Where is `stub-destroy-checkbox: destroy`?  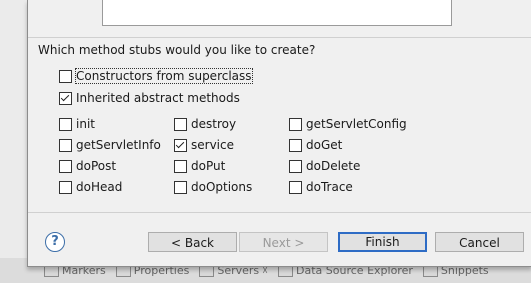 stub-destroy-checkbox: destroy is located at coordinates (205, 124).